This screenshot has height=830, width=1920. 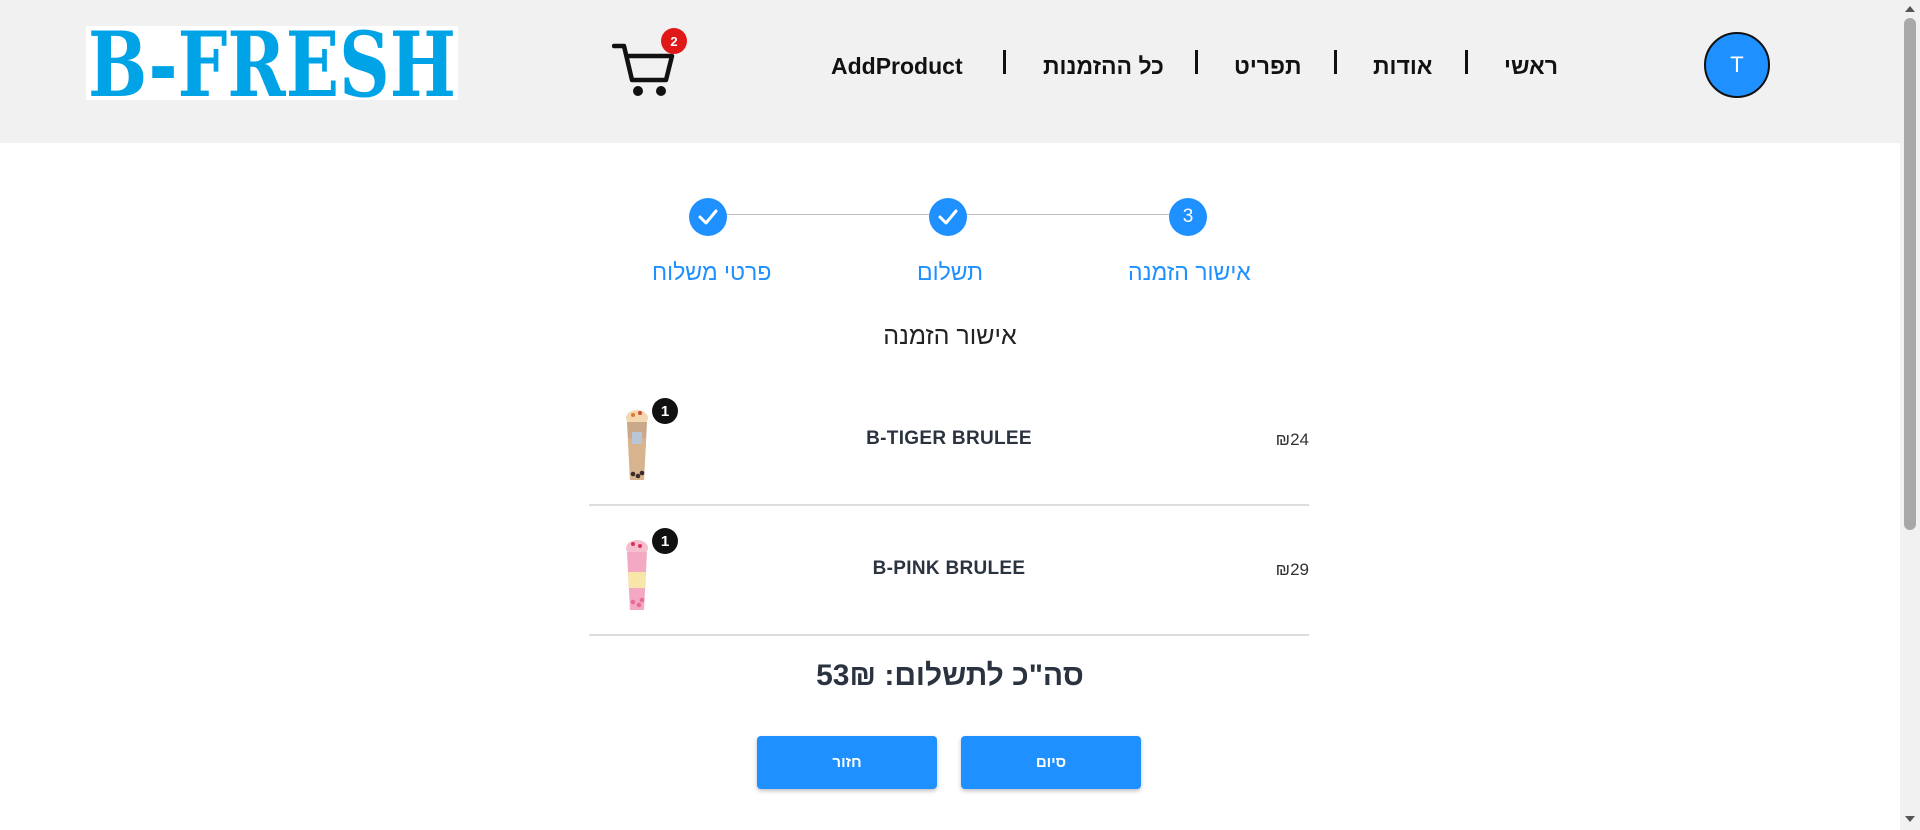 What do you see at coordinates (1737, 65) in the screenshot?
I see `user-avatar: T` at bounding box center [1737, 65].